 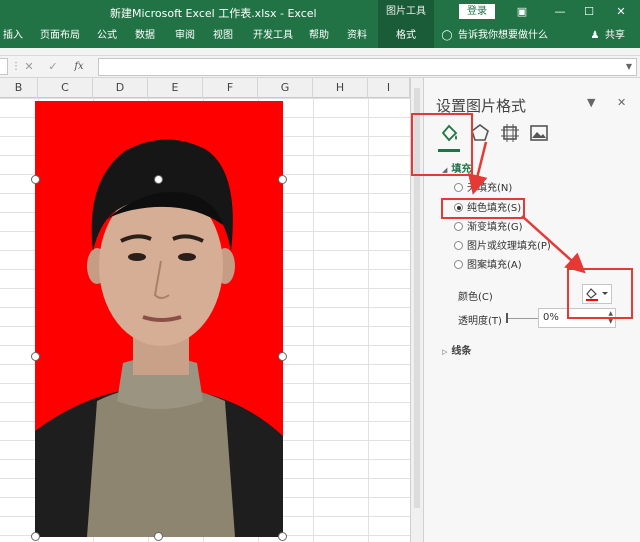 I want to click on cancel-formula-button: ✕, so click(x=29, y=66).